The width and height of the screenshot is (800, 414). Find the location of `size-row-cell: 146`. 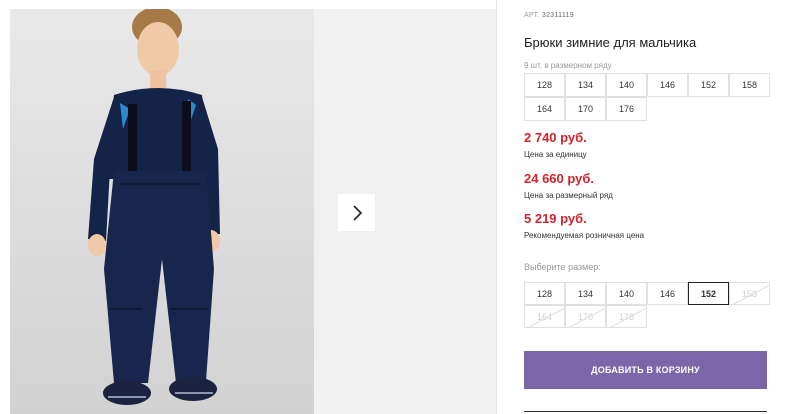

size-row-cell: 146 is located at coordinates (667, 85).